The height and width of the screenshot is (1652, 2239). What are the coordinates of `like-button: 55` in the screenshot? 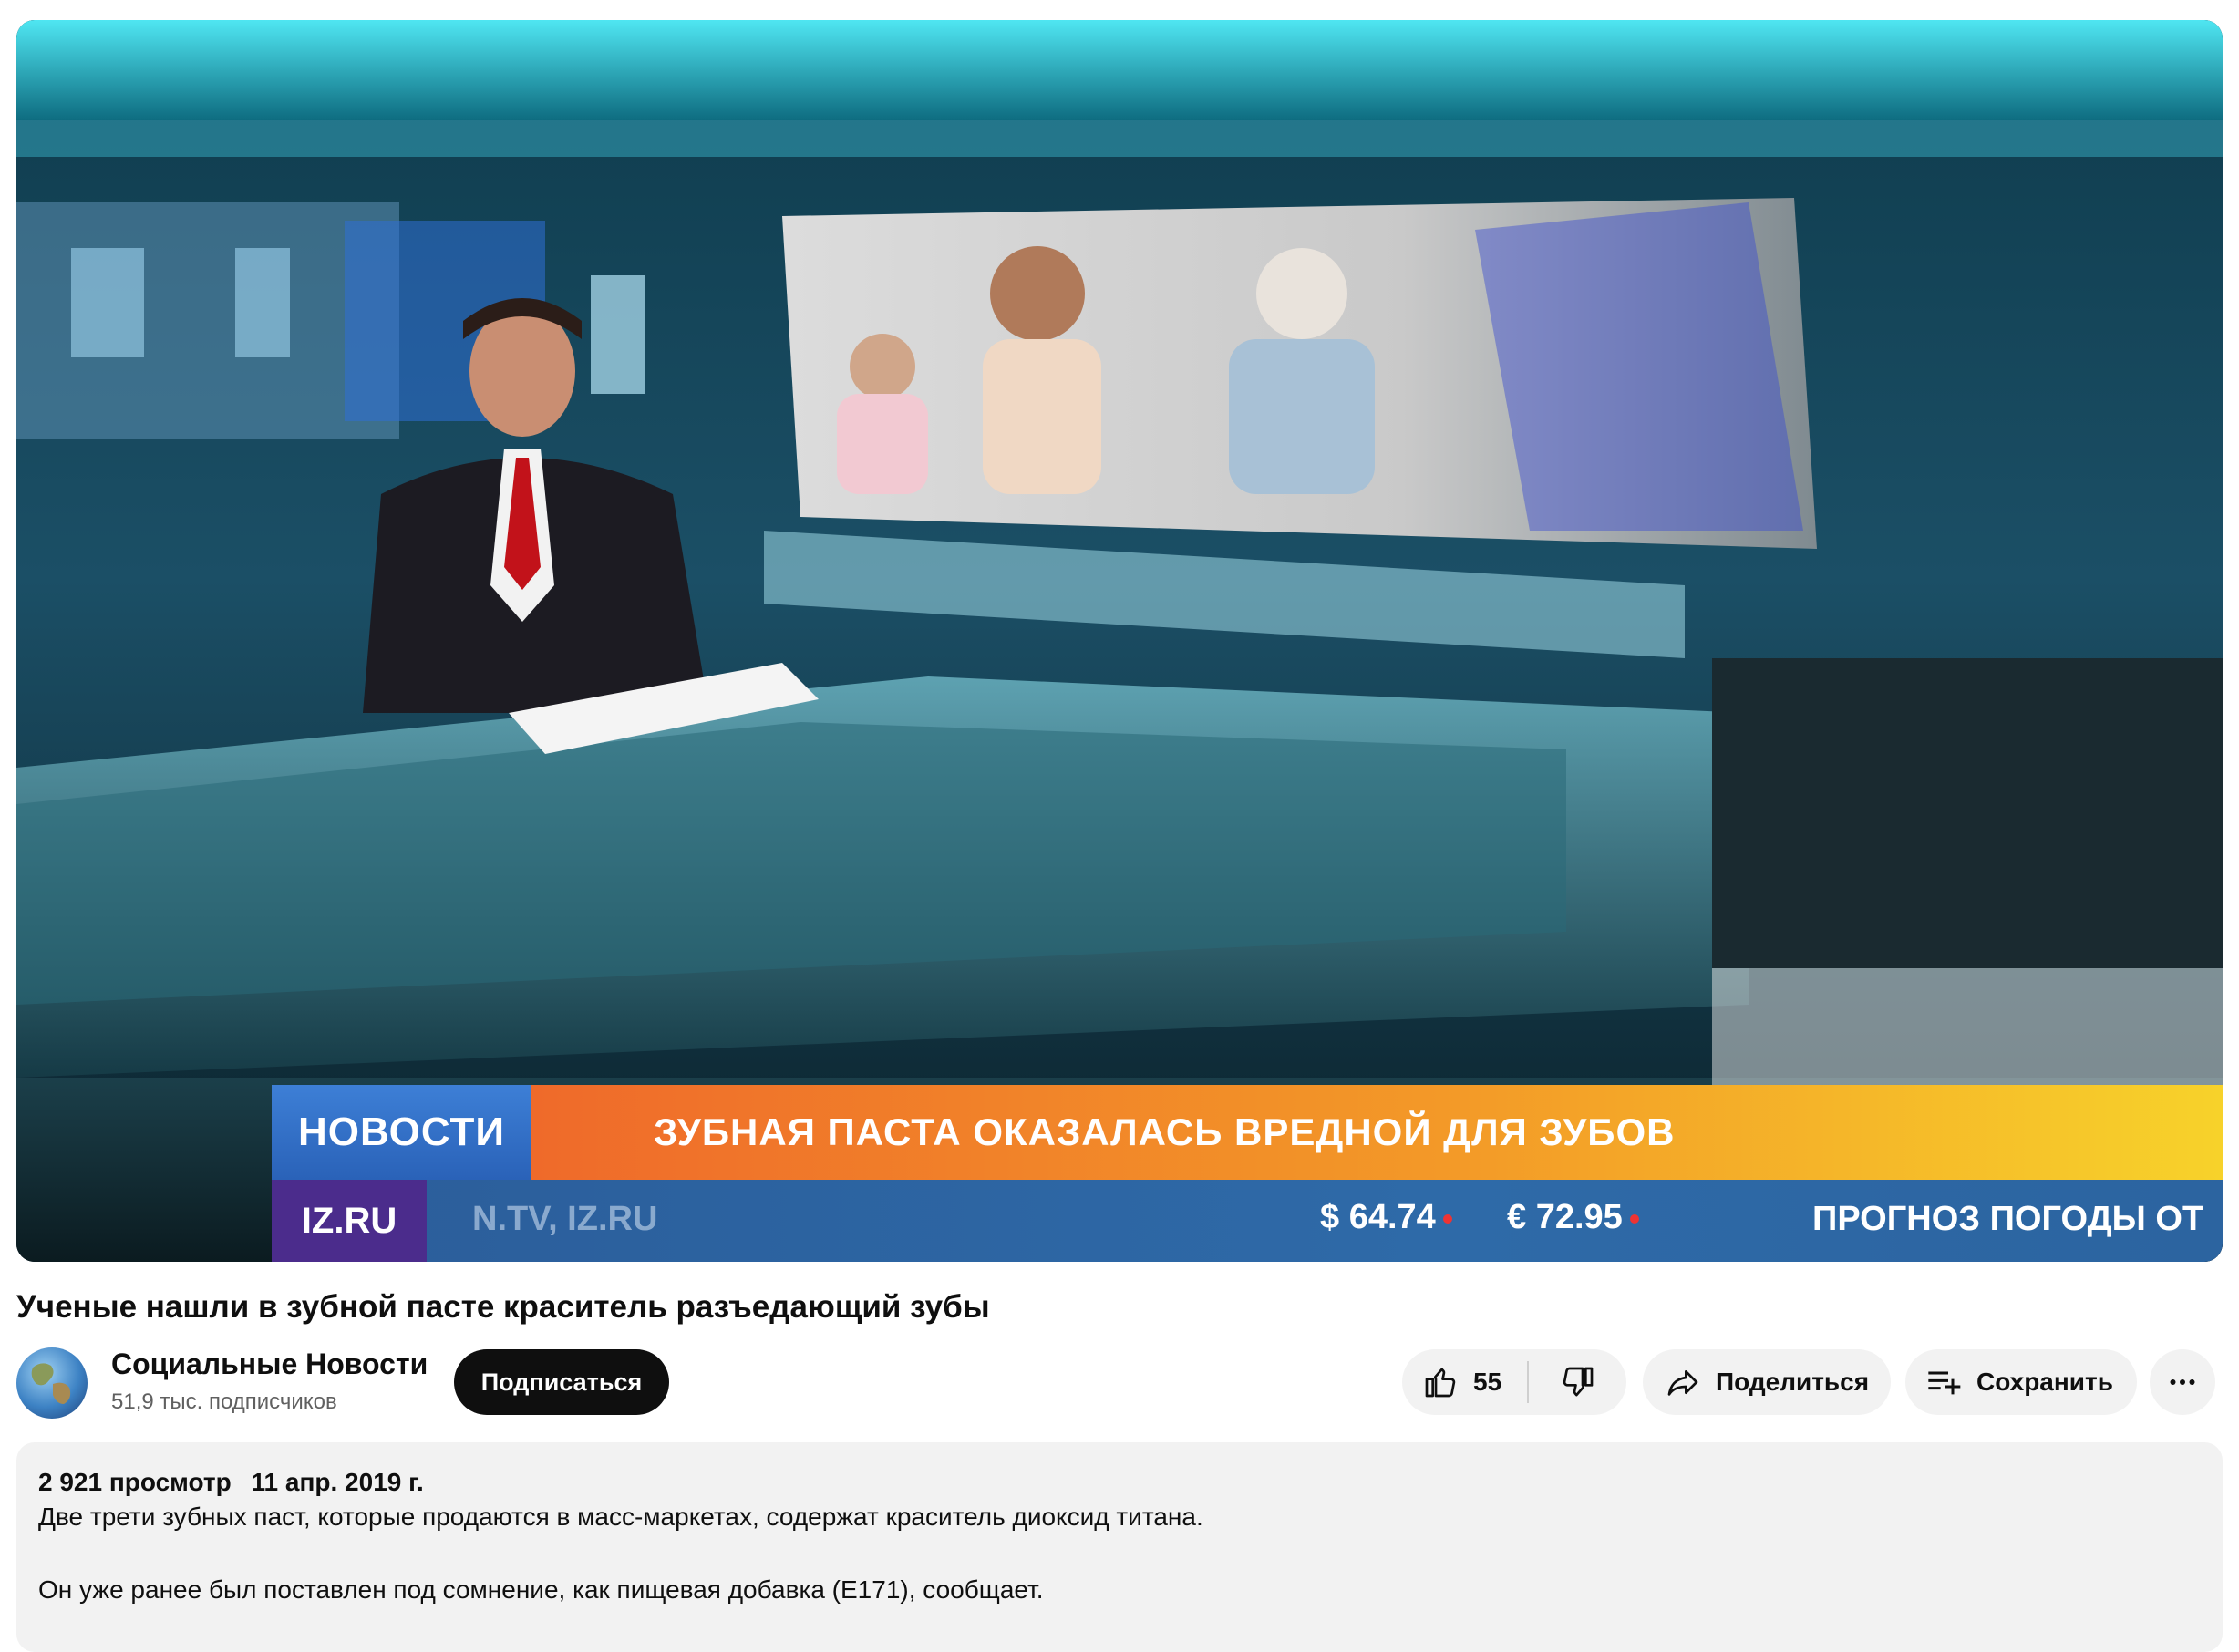 It's located at (1464, 1382).